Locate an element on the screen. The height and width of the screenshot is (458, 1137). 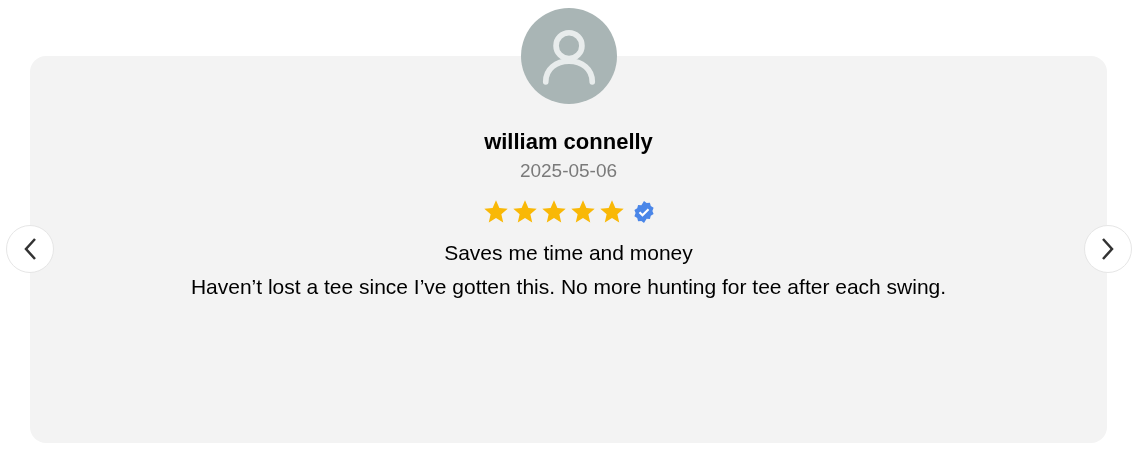
review-title: Saves me time and money is located at coordinates (568, 253).